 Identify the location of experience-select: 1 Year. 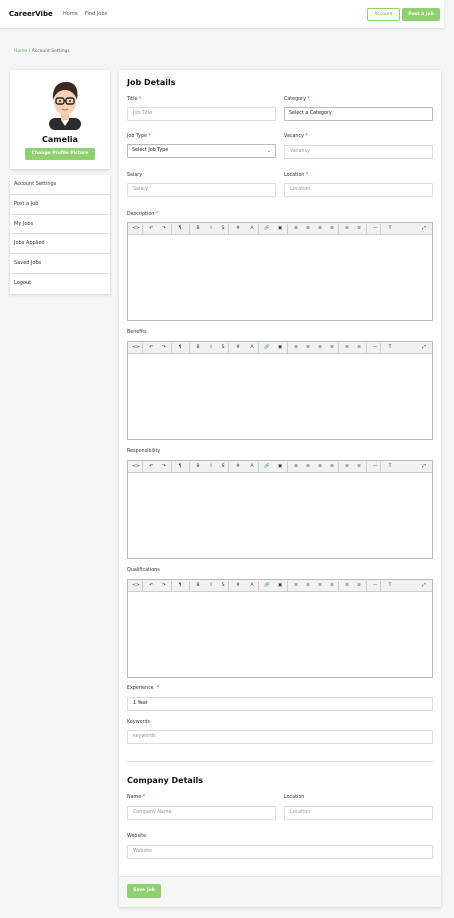
(280, 704).